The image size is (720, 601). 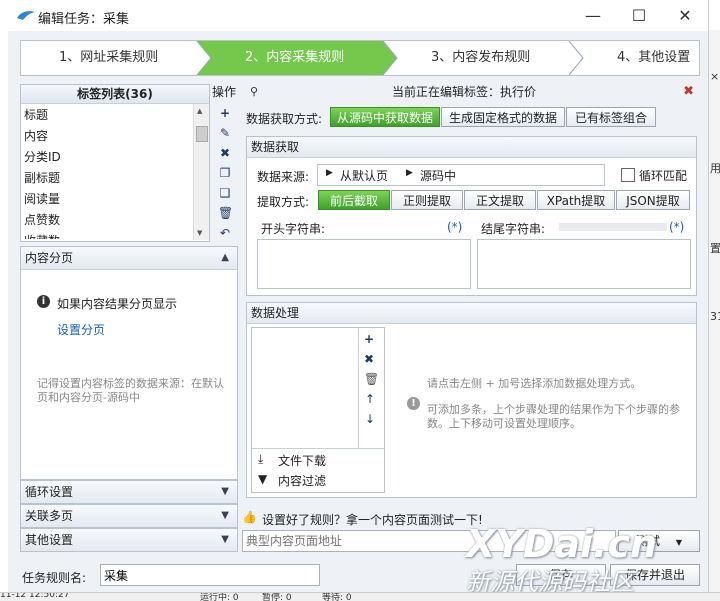 I want to click on tag-combine-button: 已有标签组合, so click(x=611, y=117).